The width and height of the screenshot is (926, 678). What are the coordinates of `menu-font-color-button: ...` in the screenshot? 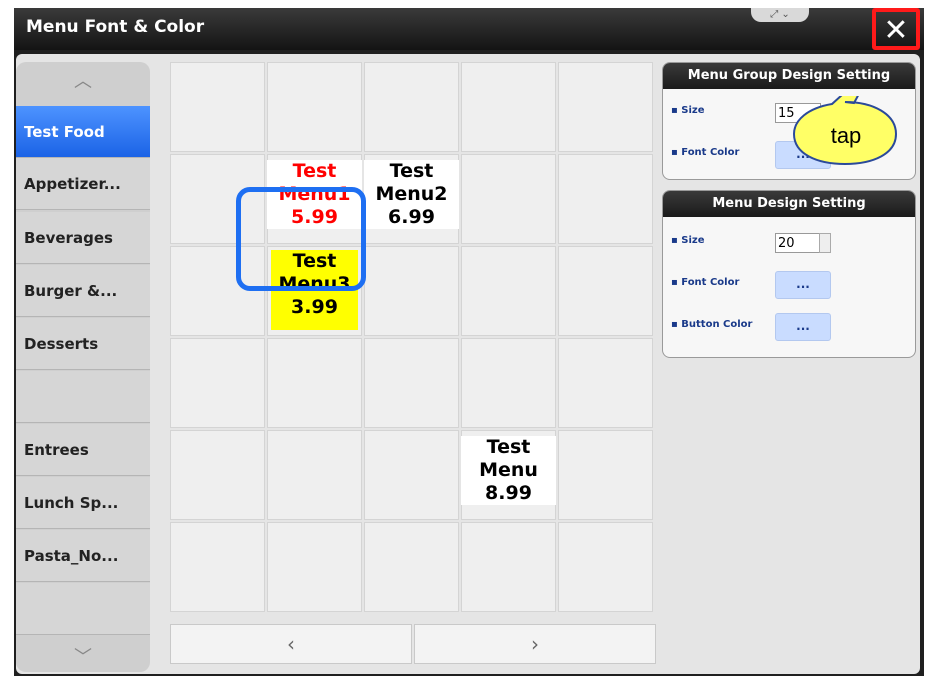 It's located at (803, 285).